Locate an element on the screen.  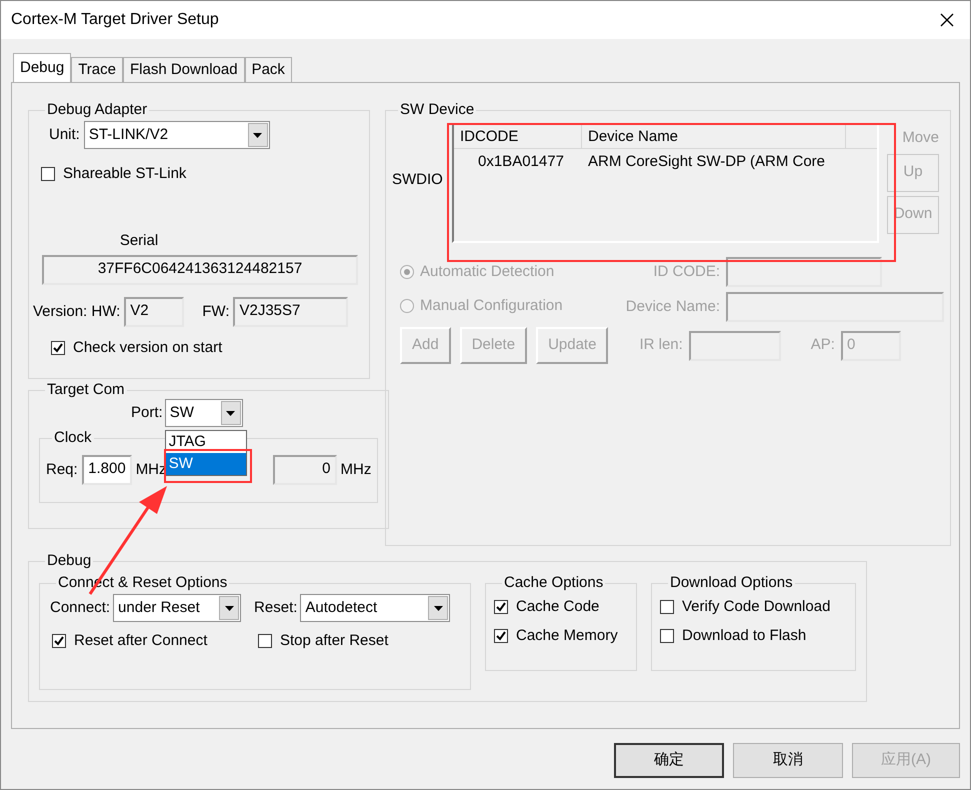
group-title: Debug is located at coordinates (69, 561).